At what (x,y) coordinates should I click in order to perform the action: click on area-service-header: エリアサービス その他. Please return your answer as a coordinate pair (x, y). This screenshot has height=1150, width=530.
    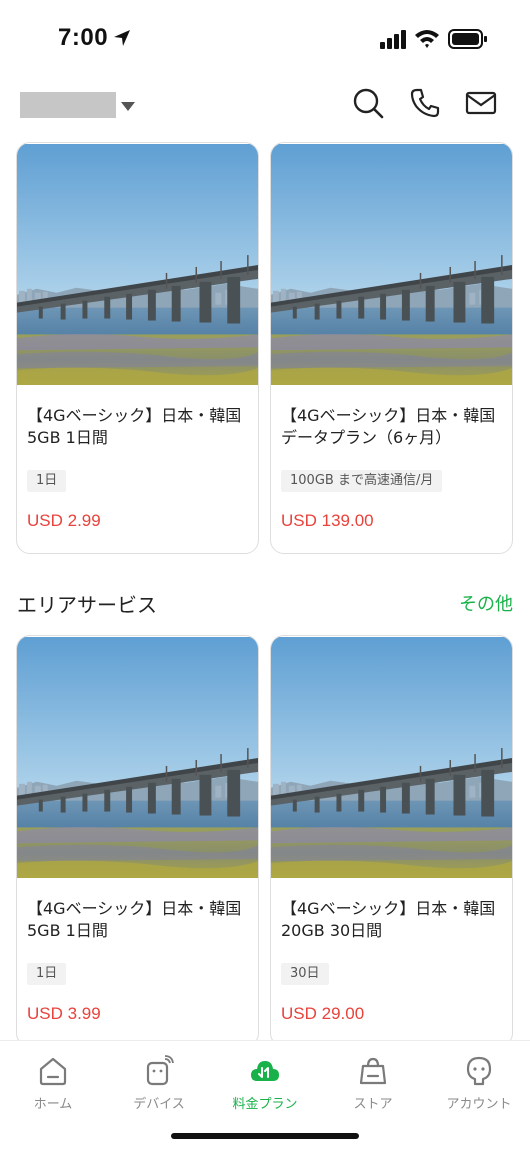
    Looking at the image, I should click on (265, 603).